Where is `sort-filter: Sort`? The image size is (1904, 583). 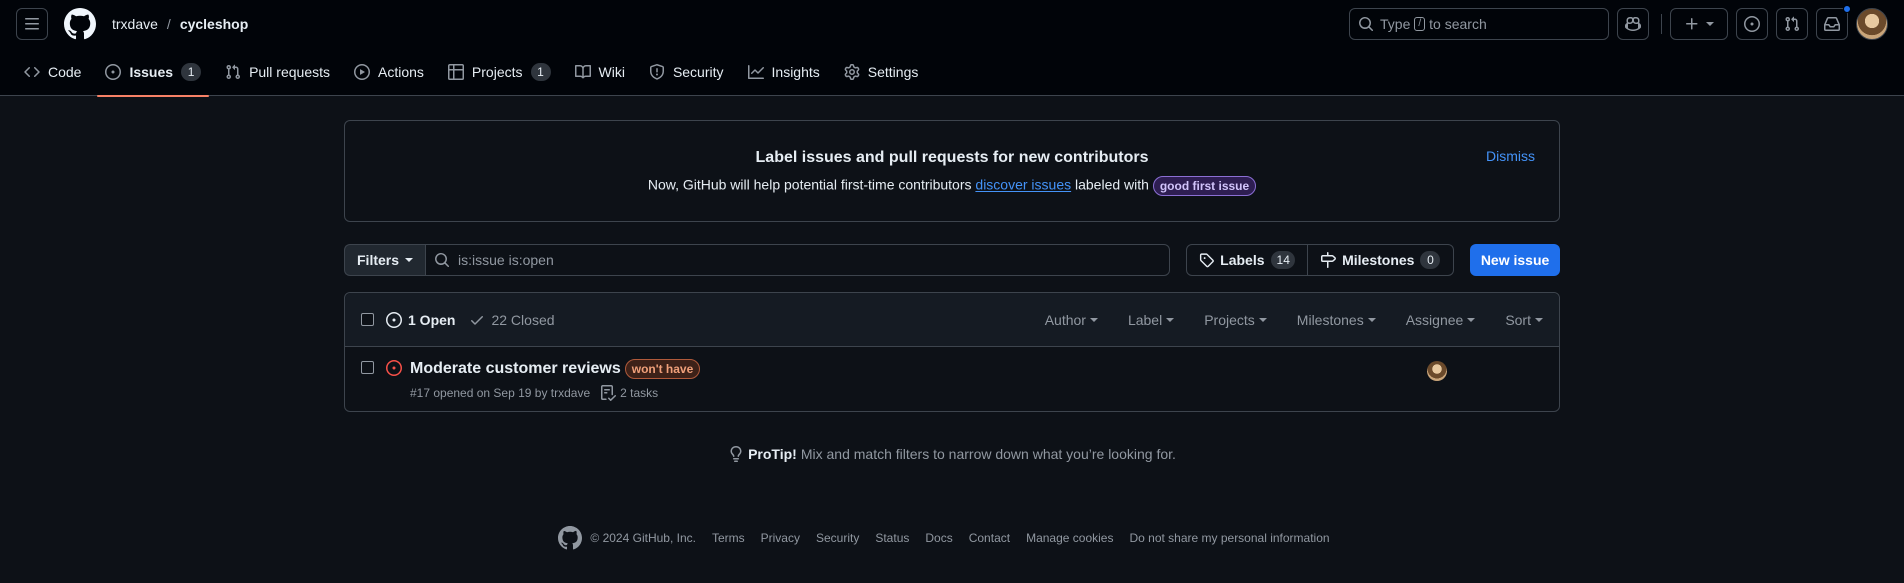 sort-filter: Sort is located at coordinates (1524, 320).